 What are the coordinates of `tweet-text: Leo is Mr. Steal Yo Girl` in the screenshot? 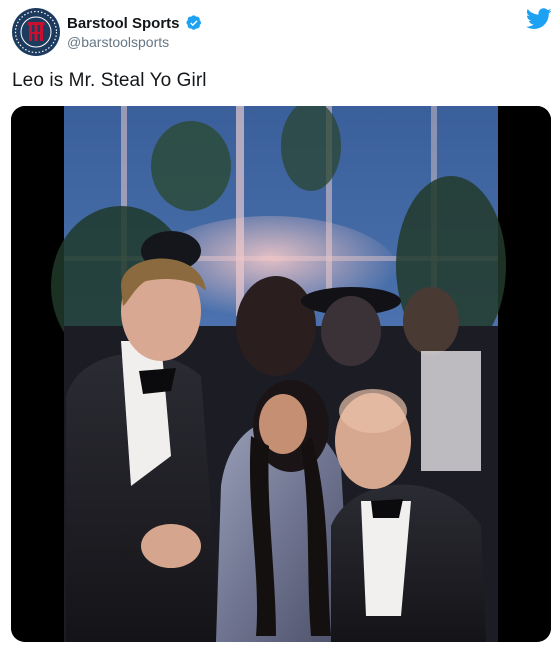 It's located at (109, 80).